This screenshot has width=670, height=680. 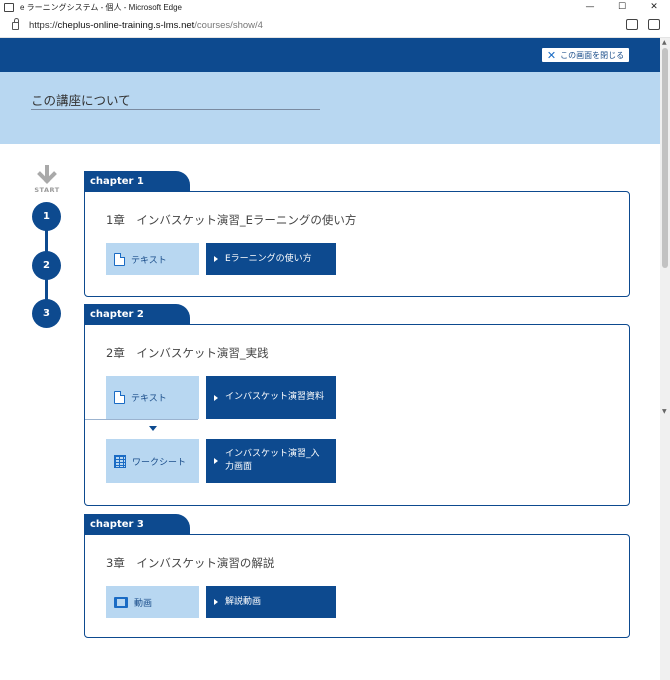 What do you see at coordinates (632, 24) in the screenshot?
I see `read-aloud-icon` at bounding box center [632, 24].